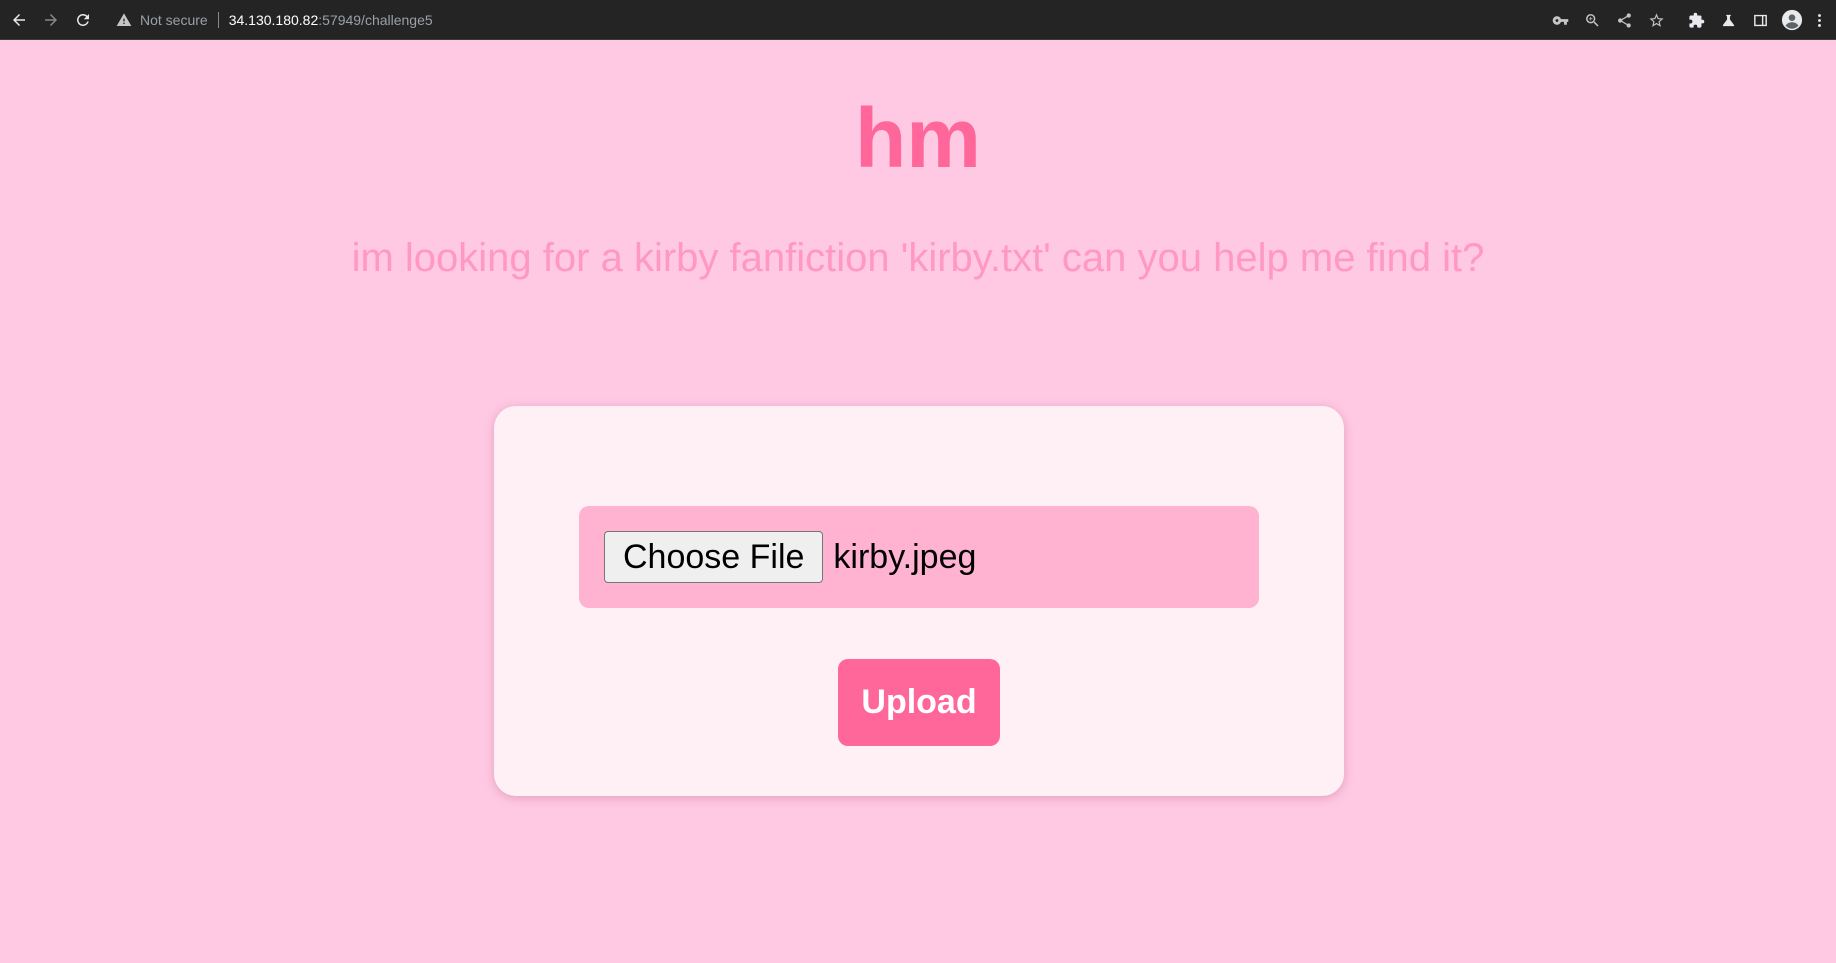 Image resolution: width=1836 pixels, height=963 pixels. I want to click on star-icon, so click(1656, 19).